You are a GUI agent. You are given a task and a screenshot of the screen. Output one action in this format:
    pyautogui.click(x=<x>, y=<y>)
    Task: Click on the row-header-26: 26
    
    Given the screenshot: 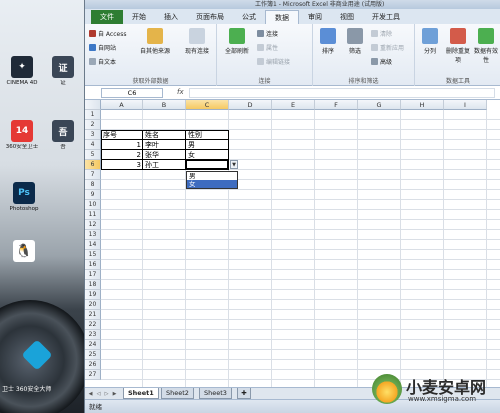 What is the action you would take?
    pyautogui.click(x=93, y=365)
    